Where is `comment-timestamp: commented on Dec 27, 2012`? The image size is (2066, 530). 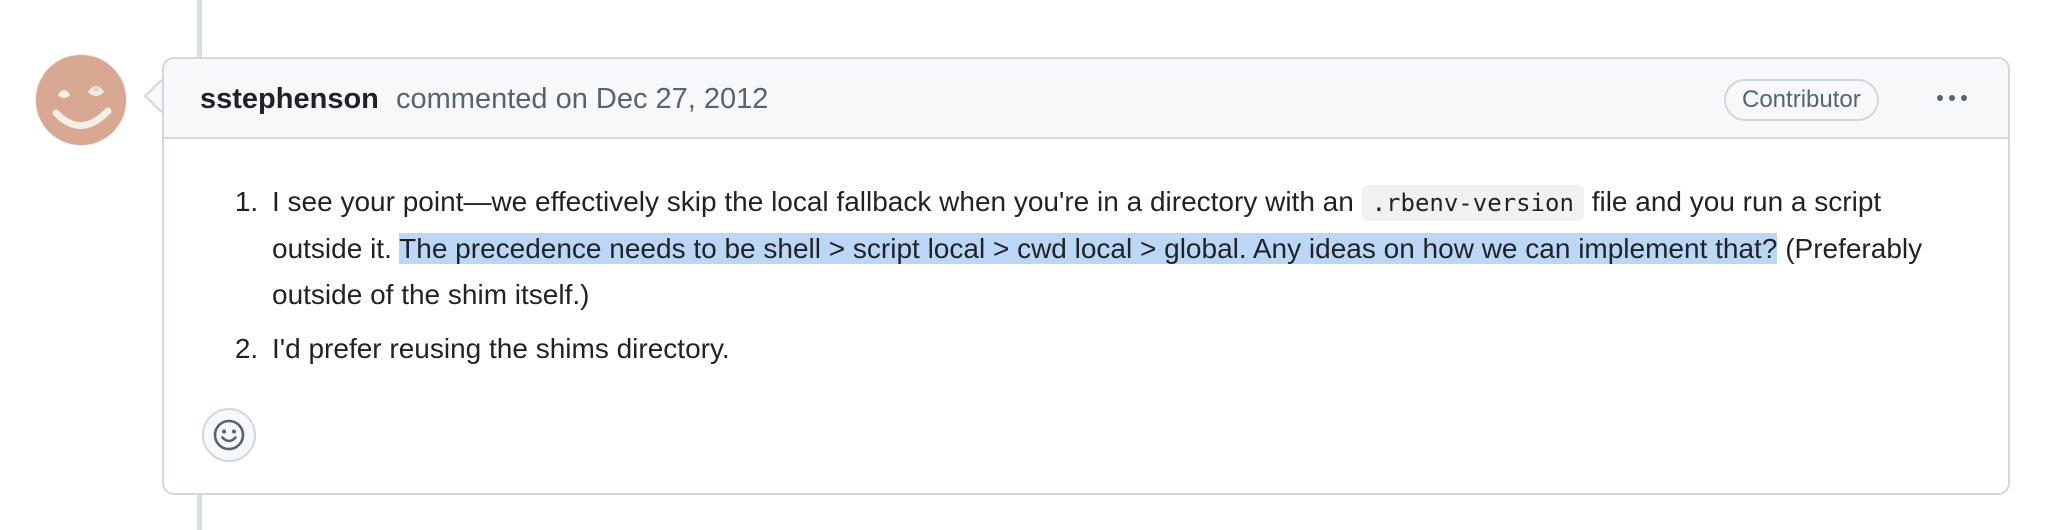
comment-timestamp: commented on Dec 27, 2012 is located at coordinates (582, 99).